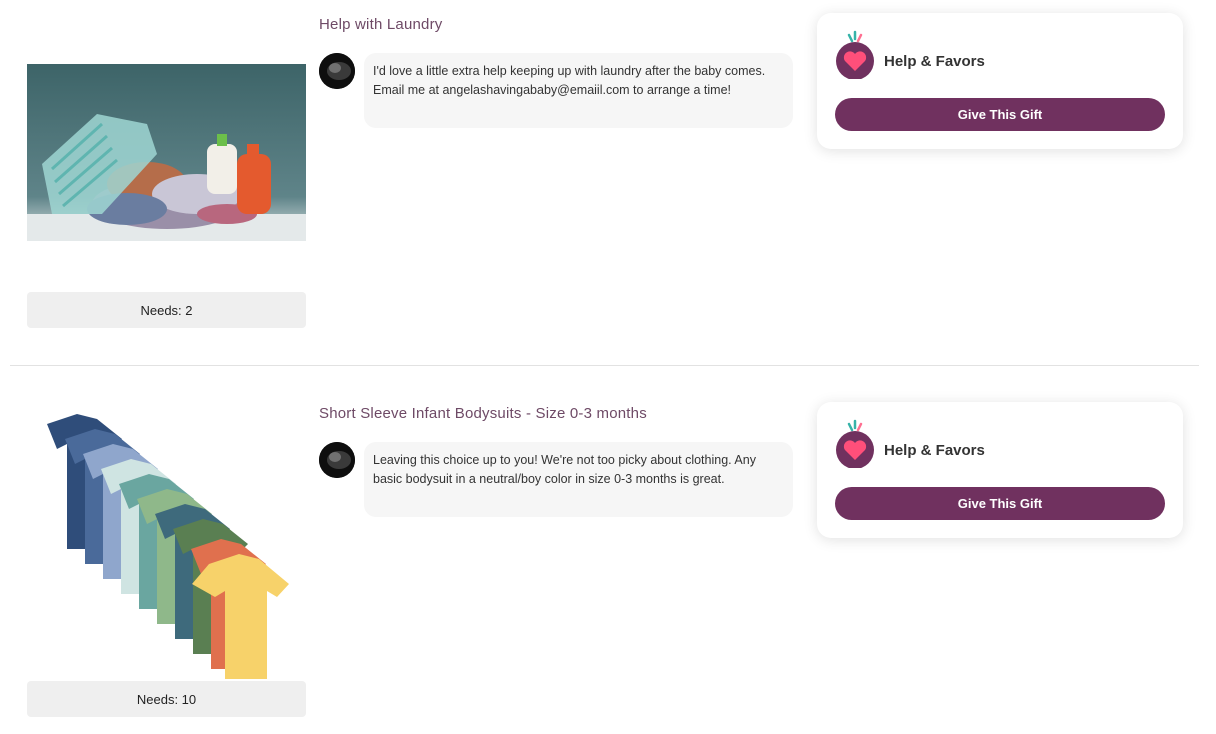 Image resolution: width=1216 pixels, height=734 pixels. What do you see at coordinates (604, 365) in the screenshot?
I see `divider` at bounding box center [604, 365].